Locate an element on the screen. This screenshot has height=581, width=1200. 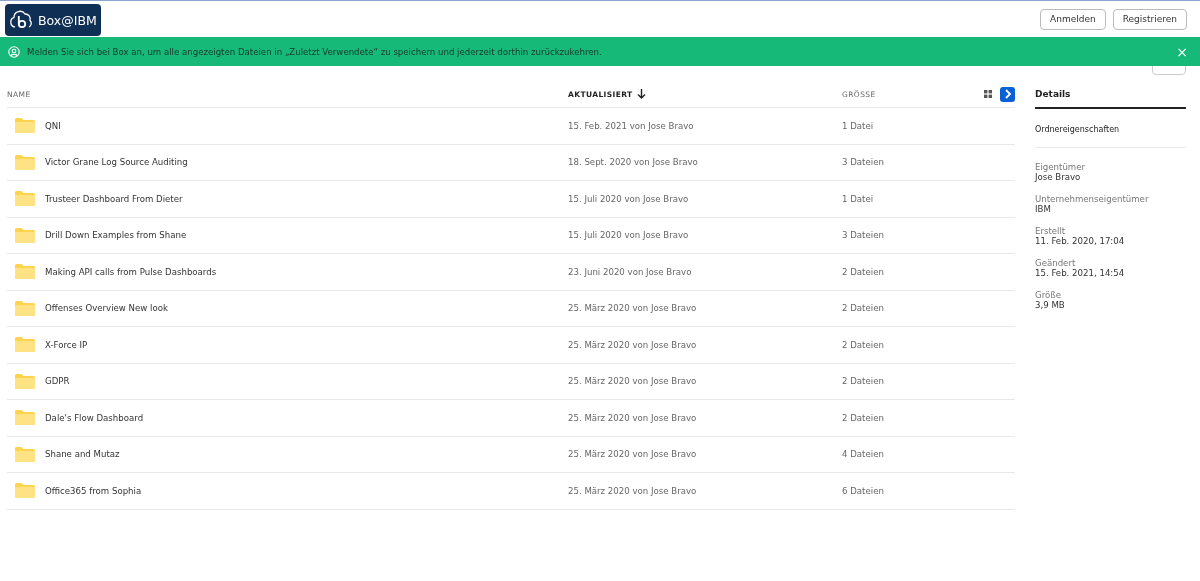
header-button: Registrieren is located at coordinates (1149, 19).